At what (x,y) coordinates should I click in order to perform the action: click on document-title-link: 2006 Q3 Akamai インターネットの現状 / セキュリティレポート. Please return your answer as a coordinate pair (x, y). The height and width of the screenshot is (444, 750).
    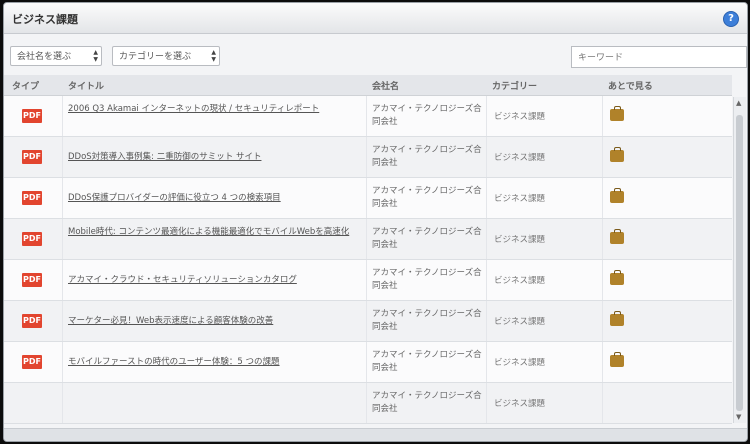
    Looking at the image, I should click on (213, 109).